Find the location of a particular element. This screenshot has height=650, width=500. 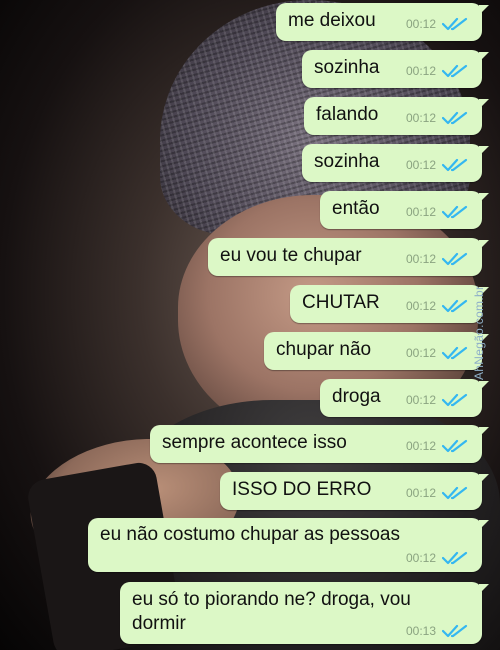

message-bubble: droga 00:12 is located at coordinates (404, 398).